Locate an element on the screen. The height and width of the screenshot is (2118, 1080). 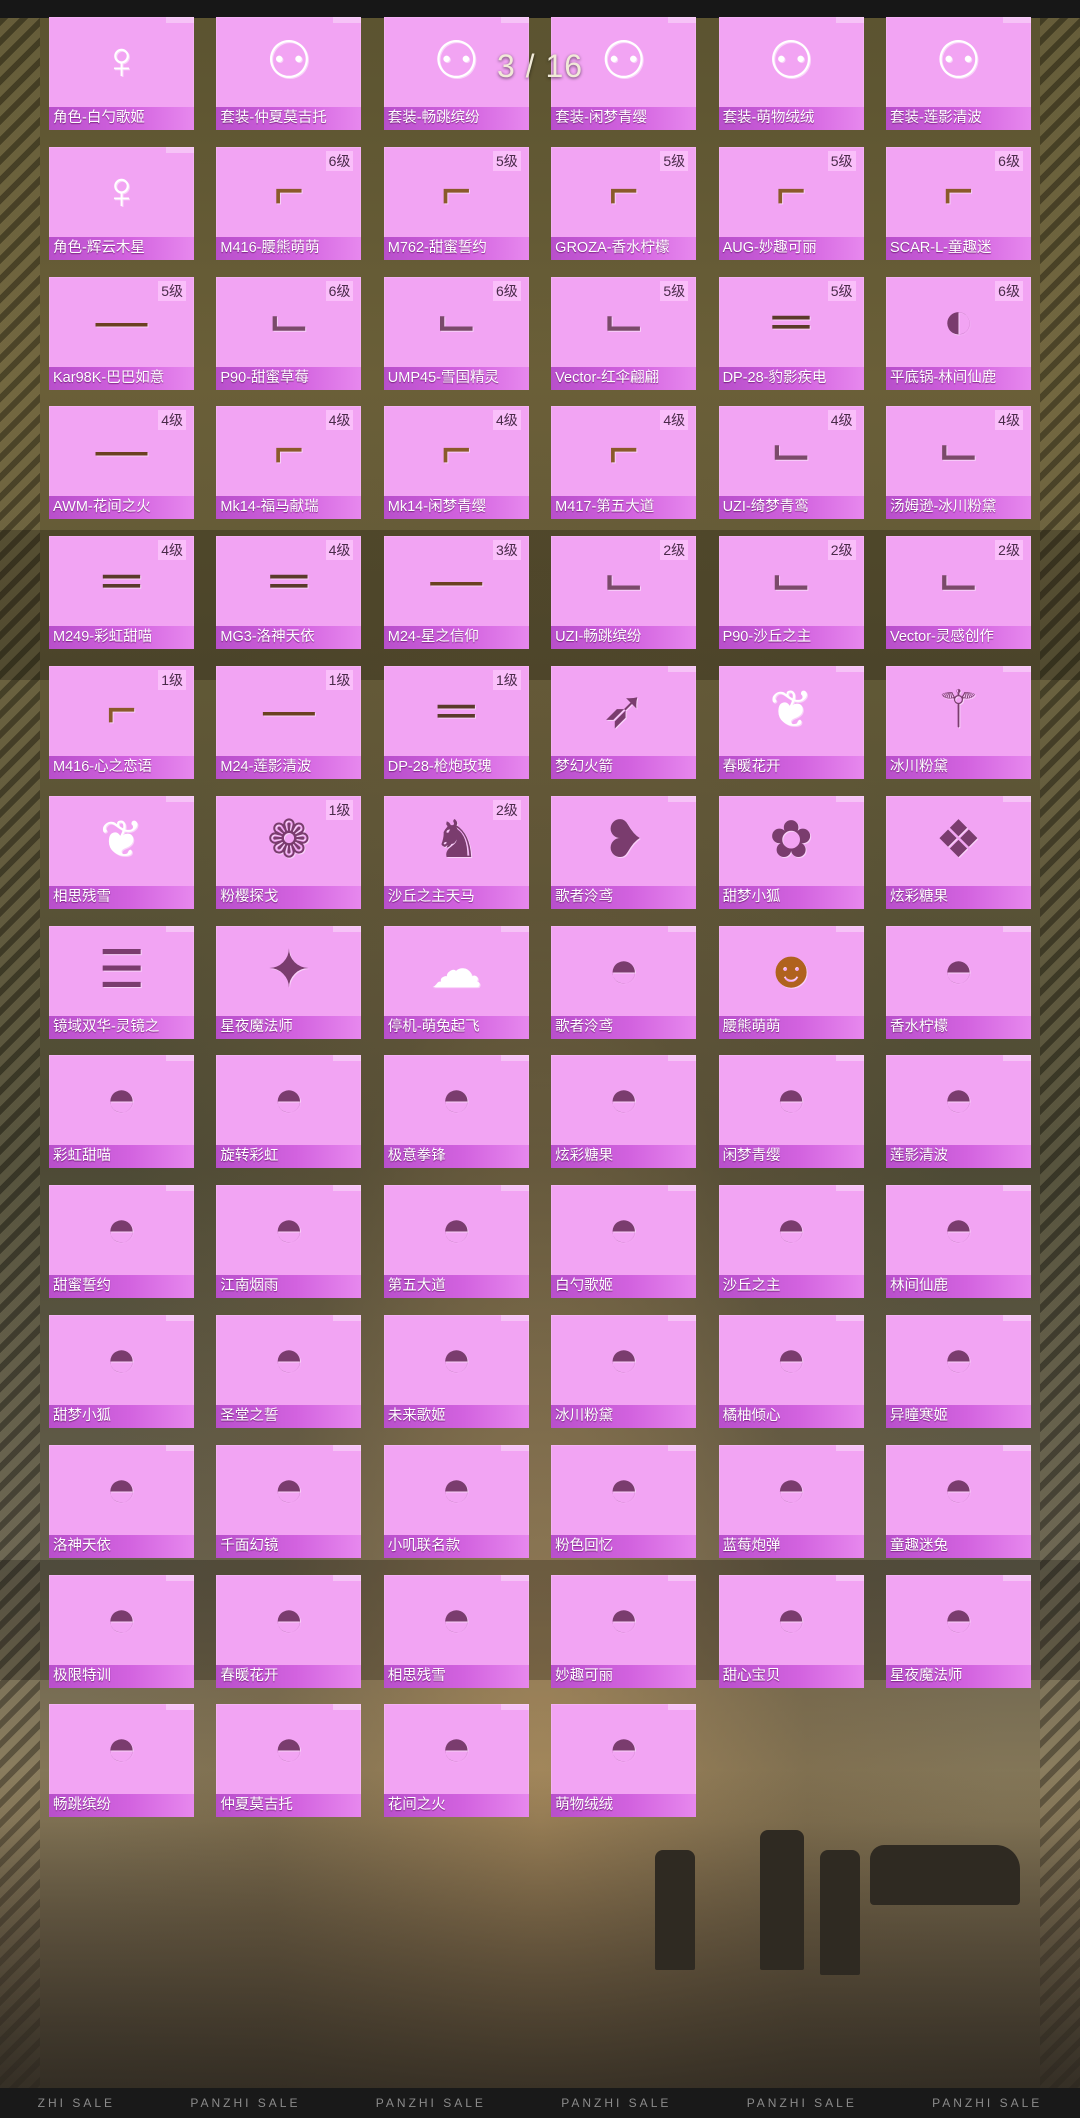
item-card: ― 1级 M24-莲影清波 is located at coordinates (289, 722).